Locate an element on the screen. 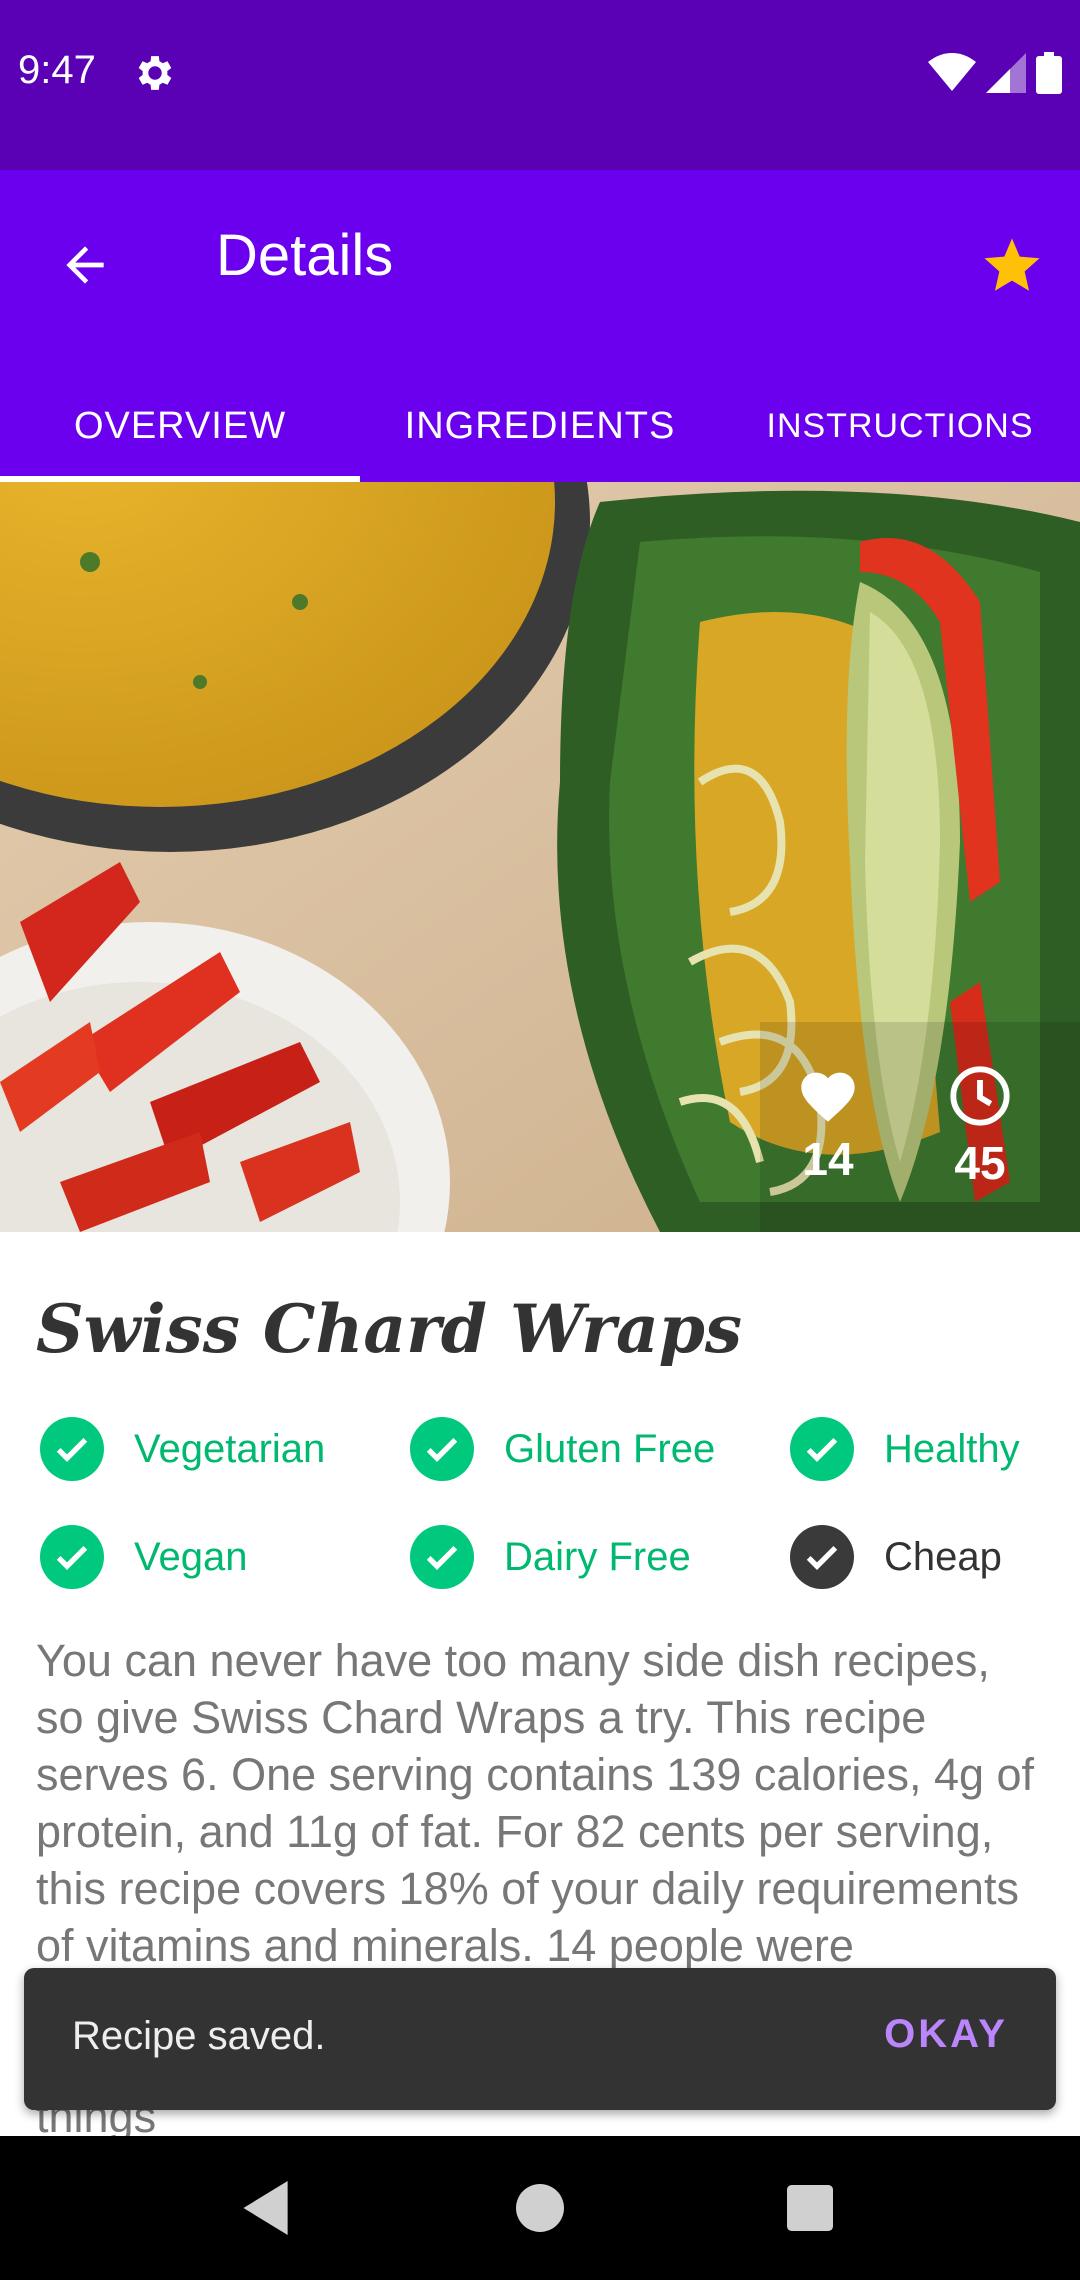  snackbar: Recipe saved. OKAY is located at coordinates (540, 2039).